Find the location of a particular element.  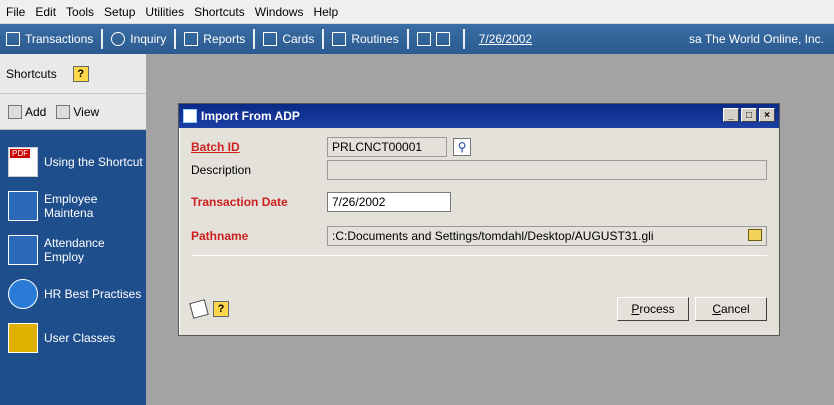

dialog-divider is located at coordinates (479, 255).